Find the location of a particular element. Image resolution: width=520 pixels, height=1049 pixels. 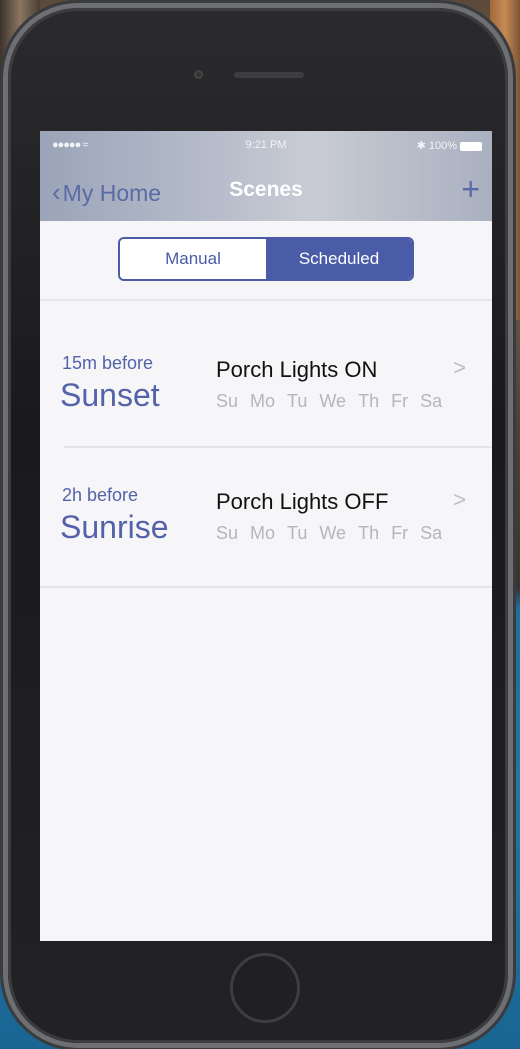

navigation-bar: ●●●●● ≈ 9:21 PM ✱ 100% ‹My Home Scenes + is located at coordinates (266, 176).